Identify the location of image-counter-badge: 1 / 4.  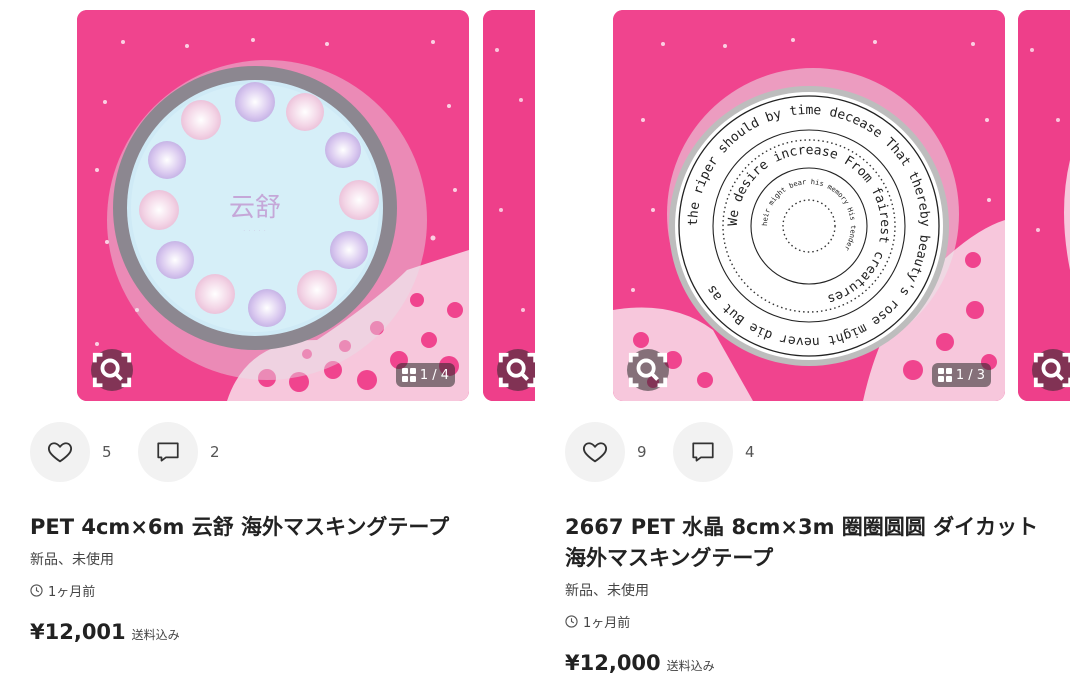
(425, 375).